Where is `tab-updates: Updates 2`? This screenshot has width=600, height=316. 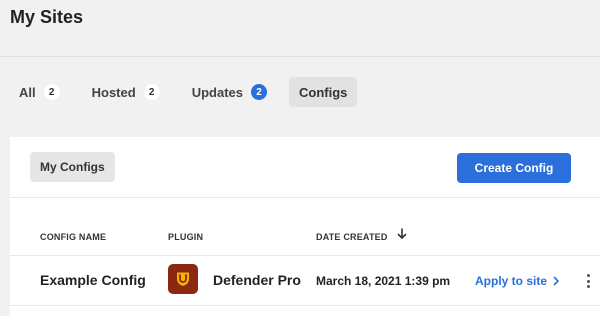
tab-updates: Updates 2 is located at coordinates (229, 92).